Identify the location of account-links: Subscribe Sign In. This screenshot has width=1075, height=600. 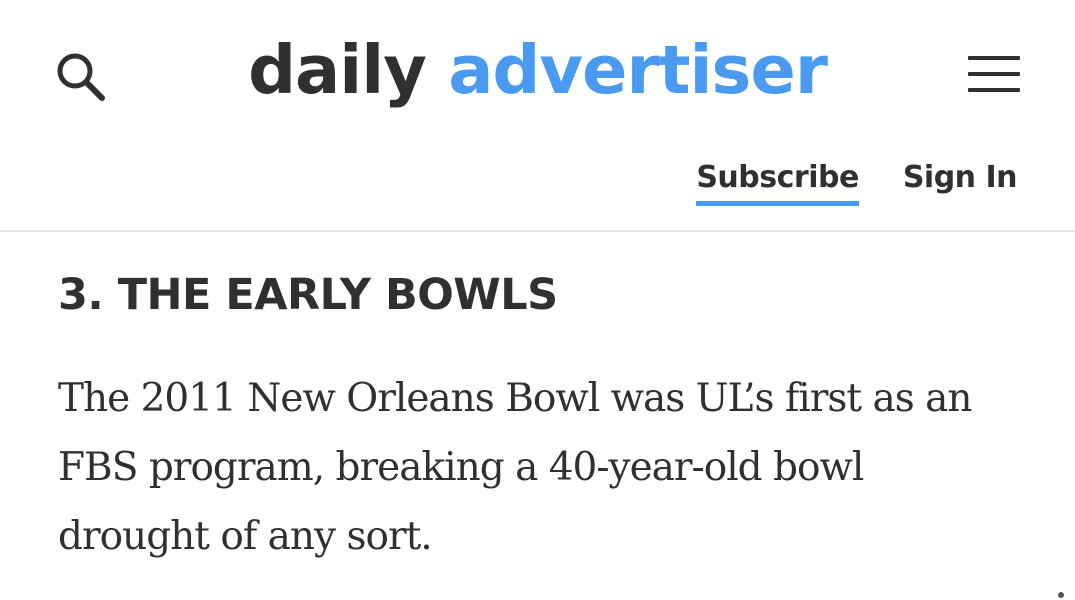
(857, 185).